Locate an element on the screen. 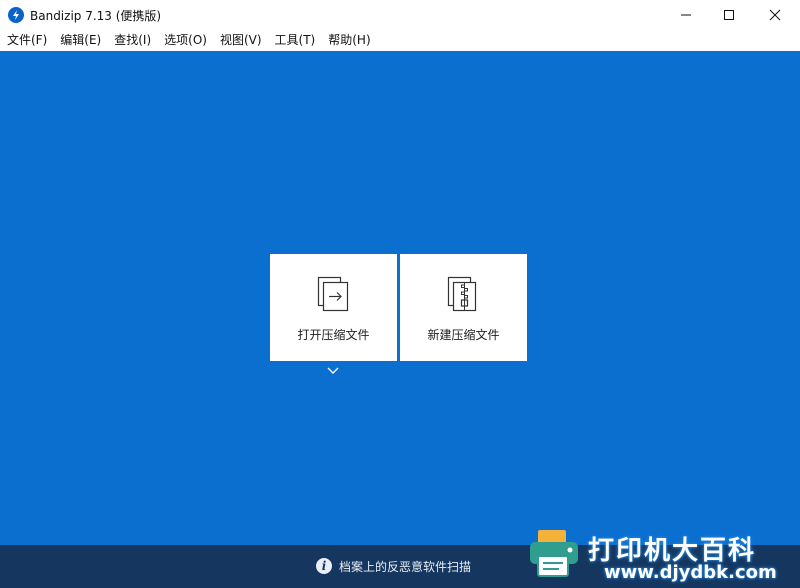 The image size is (800, 588). open-archive-button: 打开压缩文件 is located at coordinates (333, 307).